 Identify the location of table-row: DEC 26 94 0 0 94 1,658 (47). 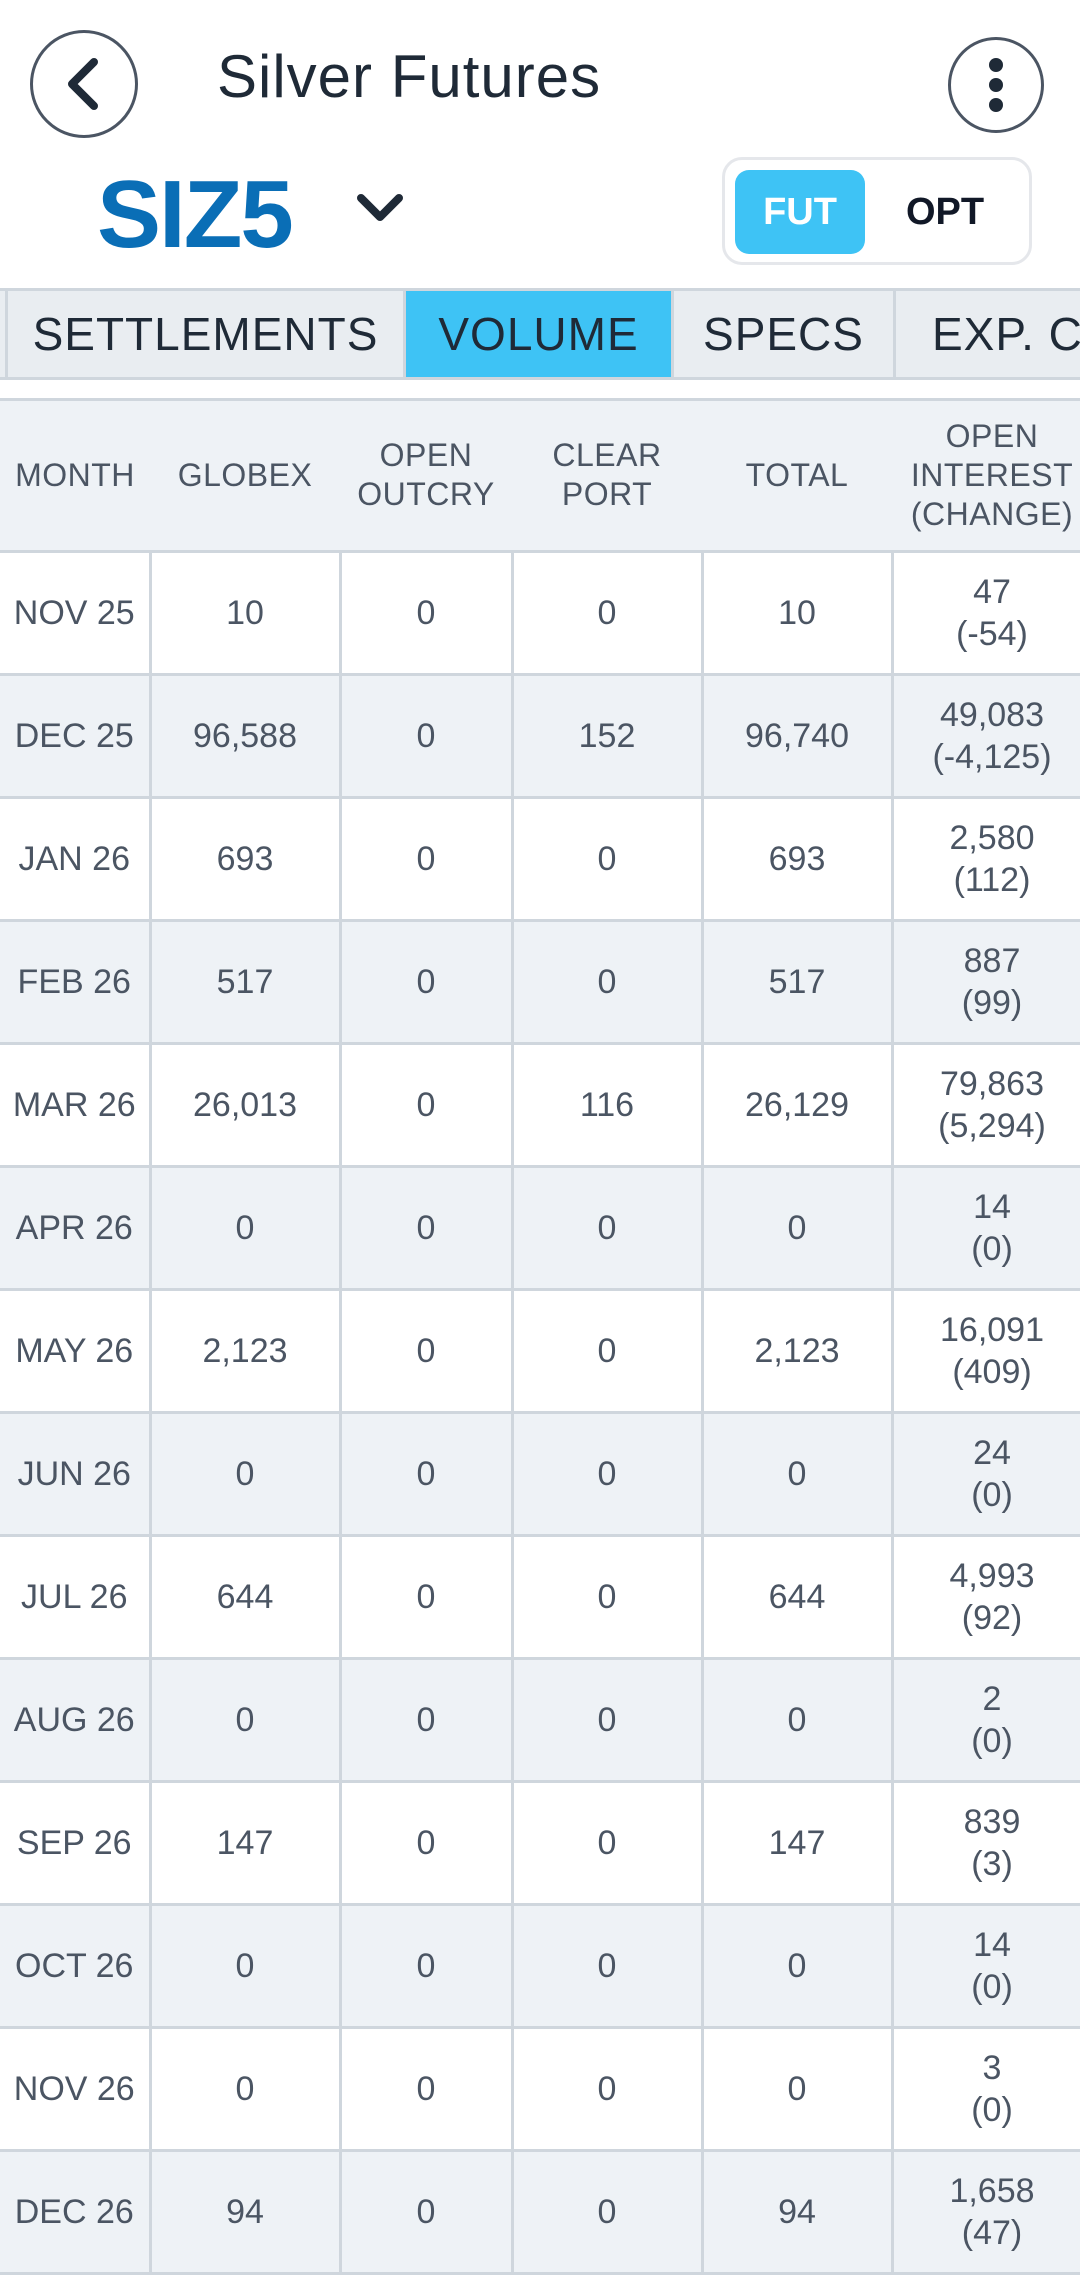
(540, 2212).